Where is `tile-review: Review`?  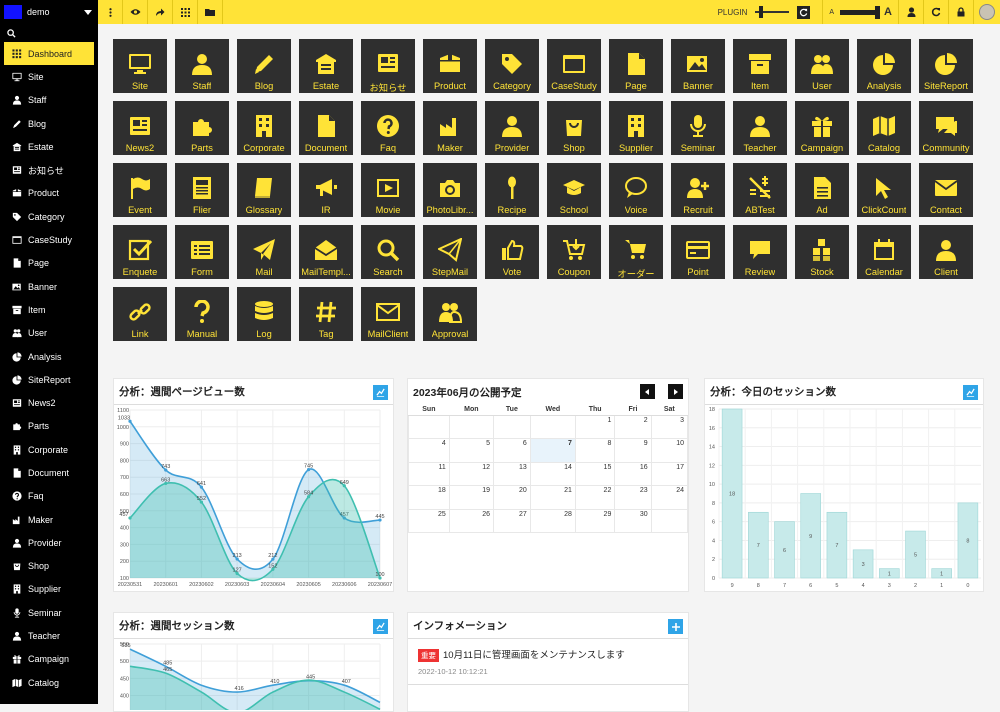 tile-review: Review is located at coordinates (760, 252).